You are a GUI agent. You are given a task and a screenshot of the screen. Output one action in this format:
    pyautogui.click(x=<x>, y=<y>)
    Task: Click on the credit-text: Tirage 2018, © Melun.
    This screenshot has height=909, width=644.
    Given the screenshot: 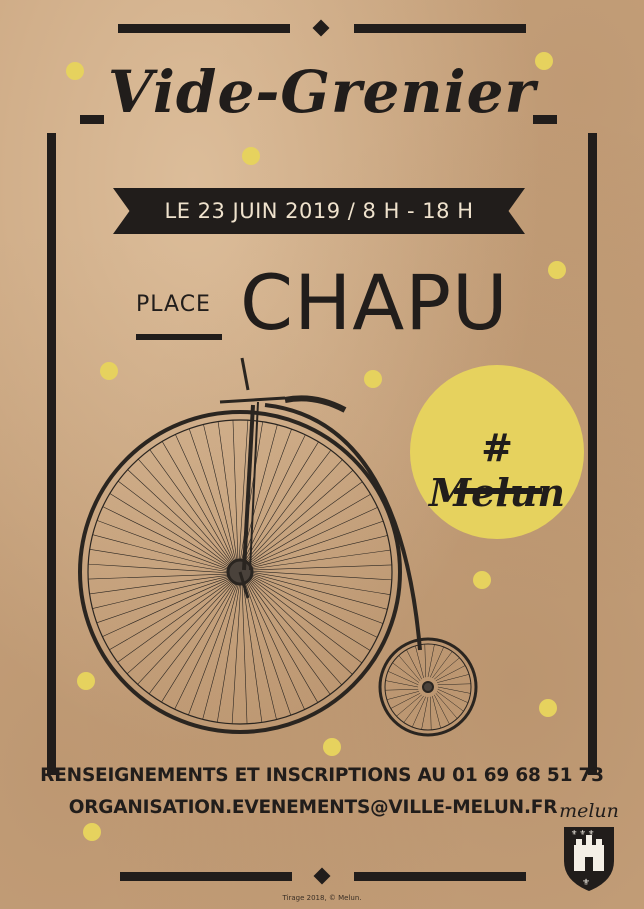 What is the action you would take?
    pyautogui.click(x=322, y=898)
    